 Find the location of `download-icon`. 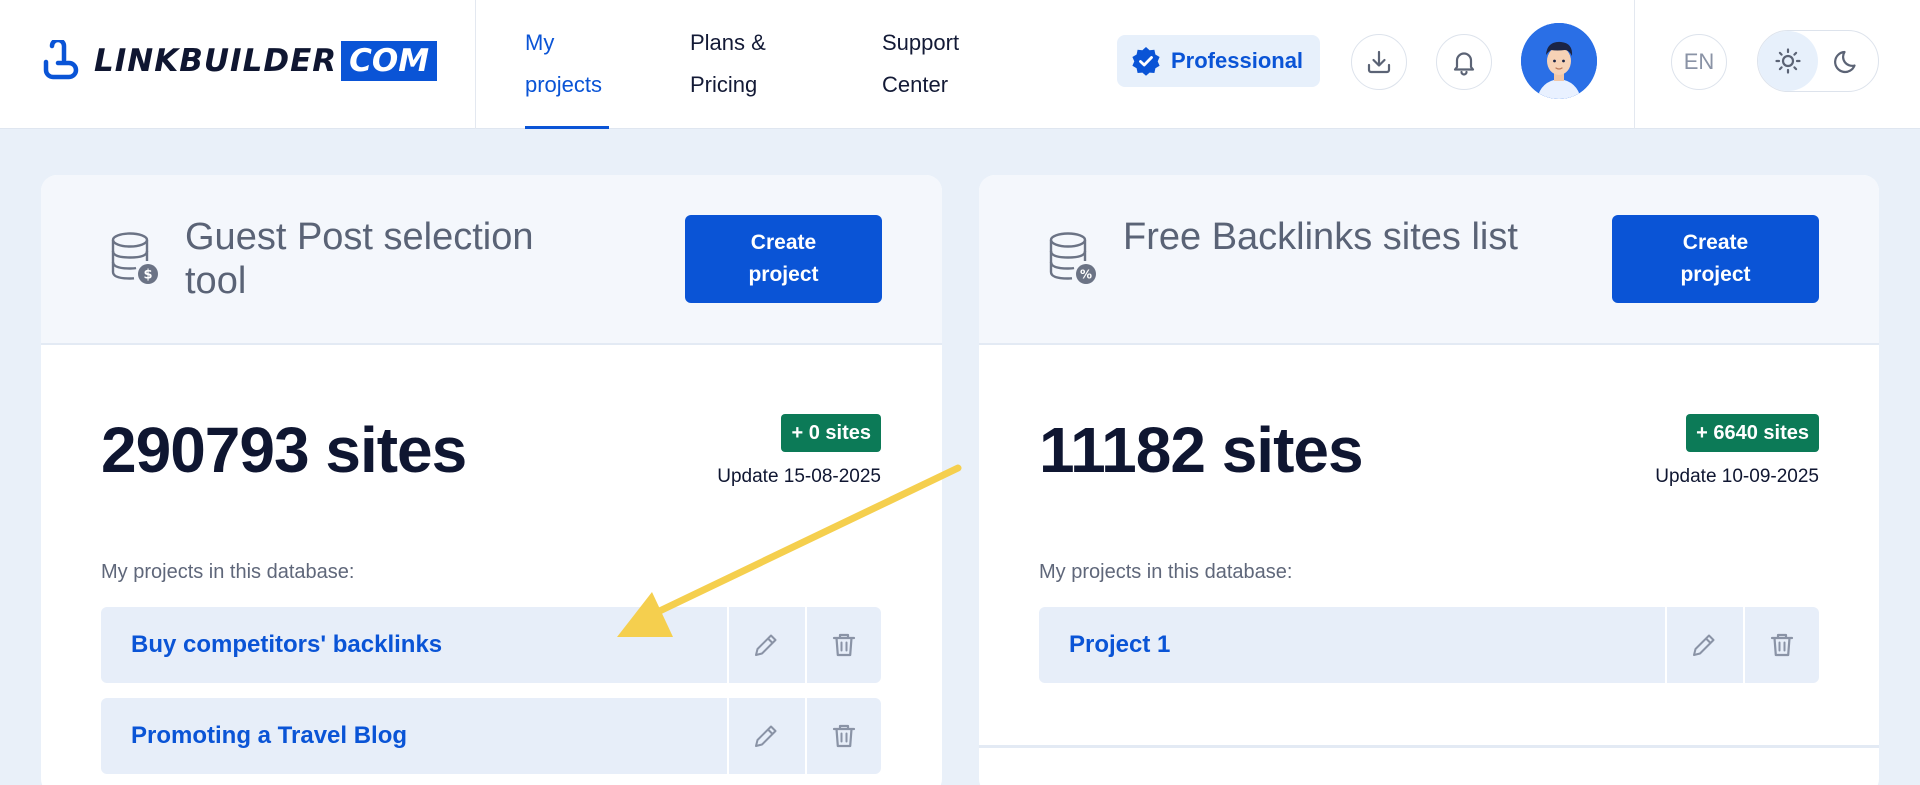

download-icon is located at coordinates (1379, 62).